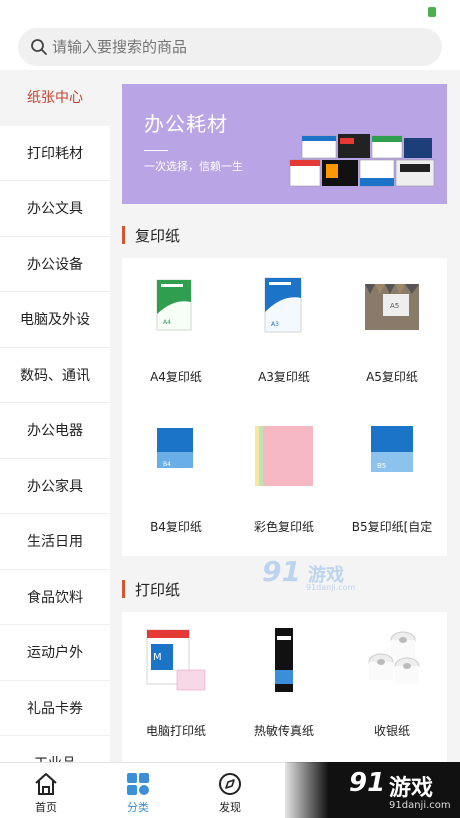  I want to click on product-item-thermal-fax-paper: 热敏传真纸, so click(284, 682).